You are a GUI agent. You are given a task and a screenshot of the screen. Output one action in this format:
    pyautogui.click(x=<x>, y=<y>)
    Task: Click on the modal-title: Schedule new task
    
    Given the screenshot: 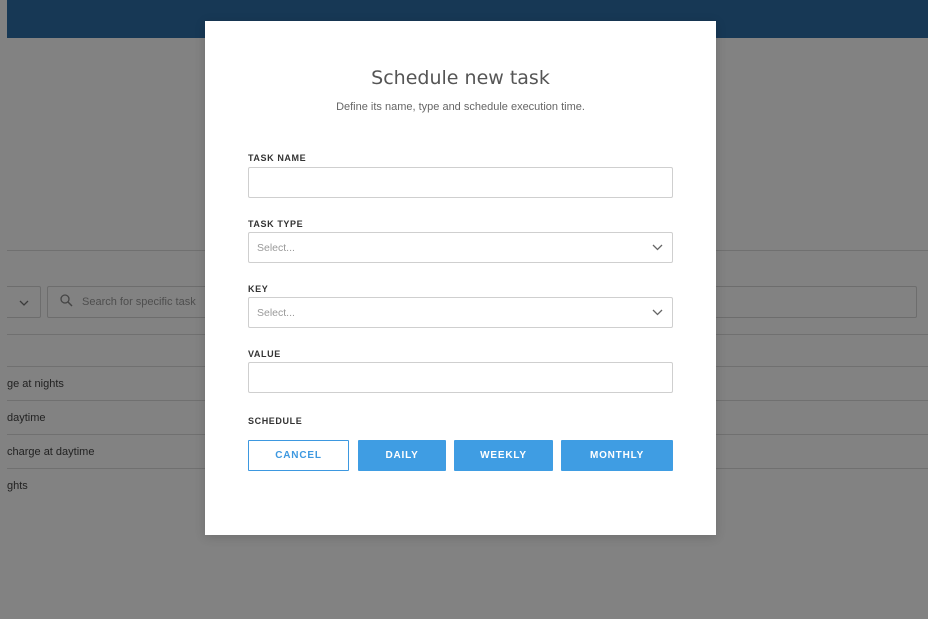 What is the action you would take?
    pyautogui.click(x=460, y=78)
    